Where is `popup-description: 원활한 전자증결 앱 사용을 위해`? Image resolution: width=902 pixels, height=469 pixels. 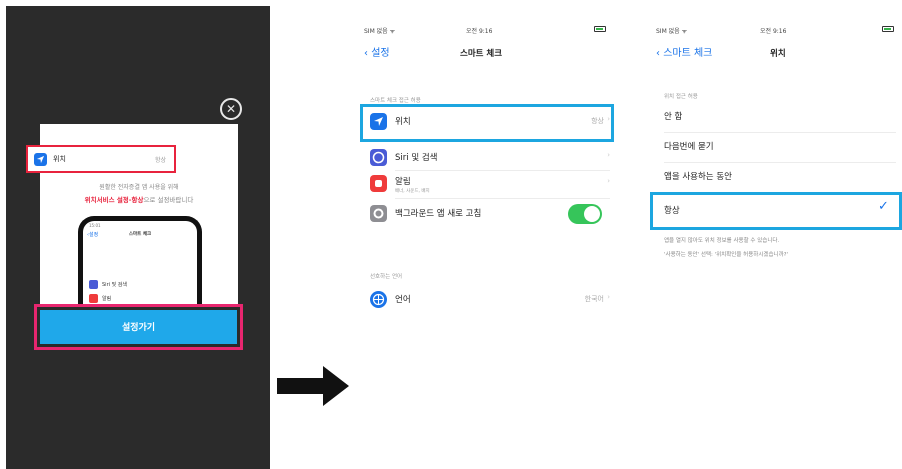 popup-description: 원활한 전자증결 앱 사용을 위해 is located at coordinates (139, 187).